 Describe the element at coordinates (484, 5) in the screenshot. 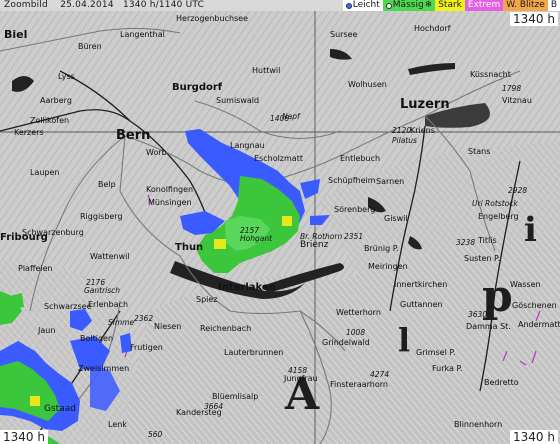

I see `legend-extrem: Extrem` at that location.